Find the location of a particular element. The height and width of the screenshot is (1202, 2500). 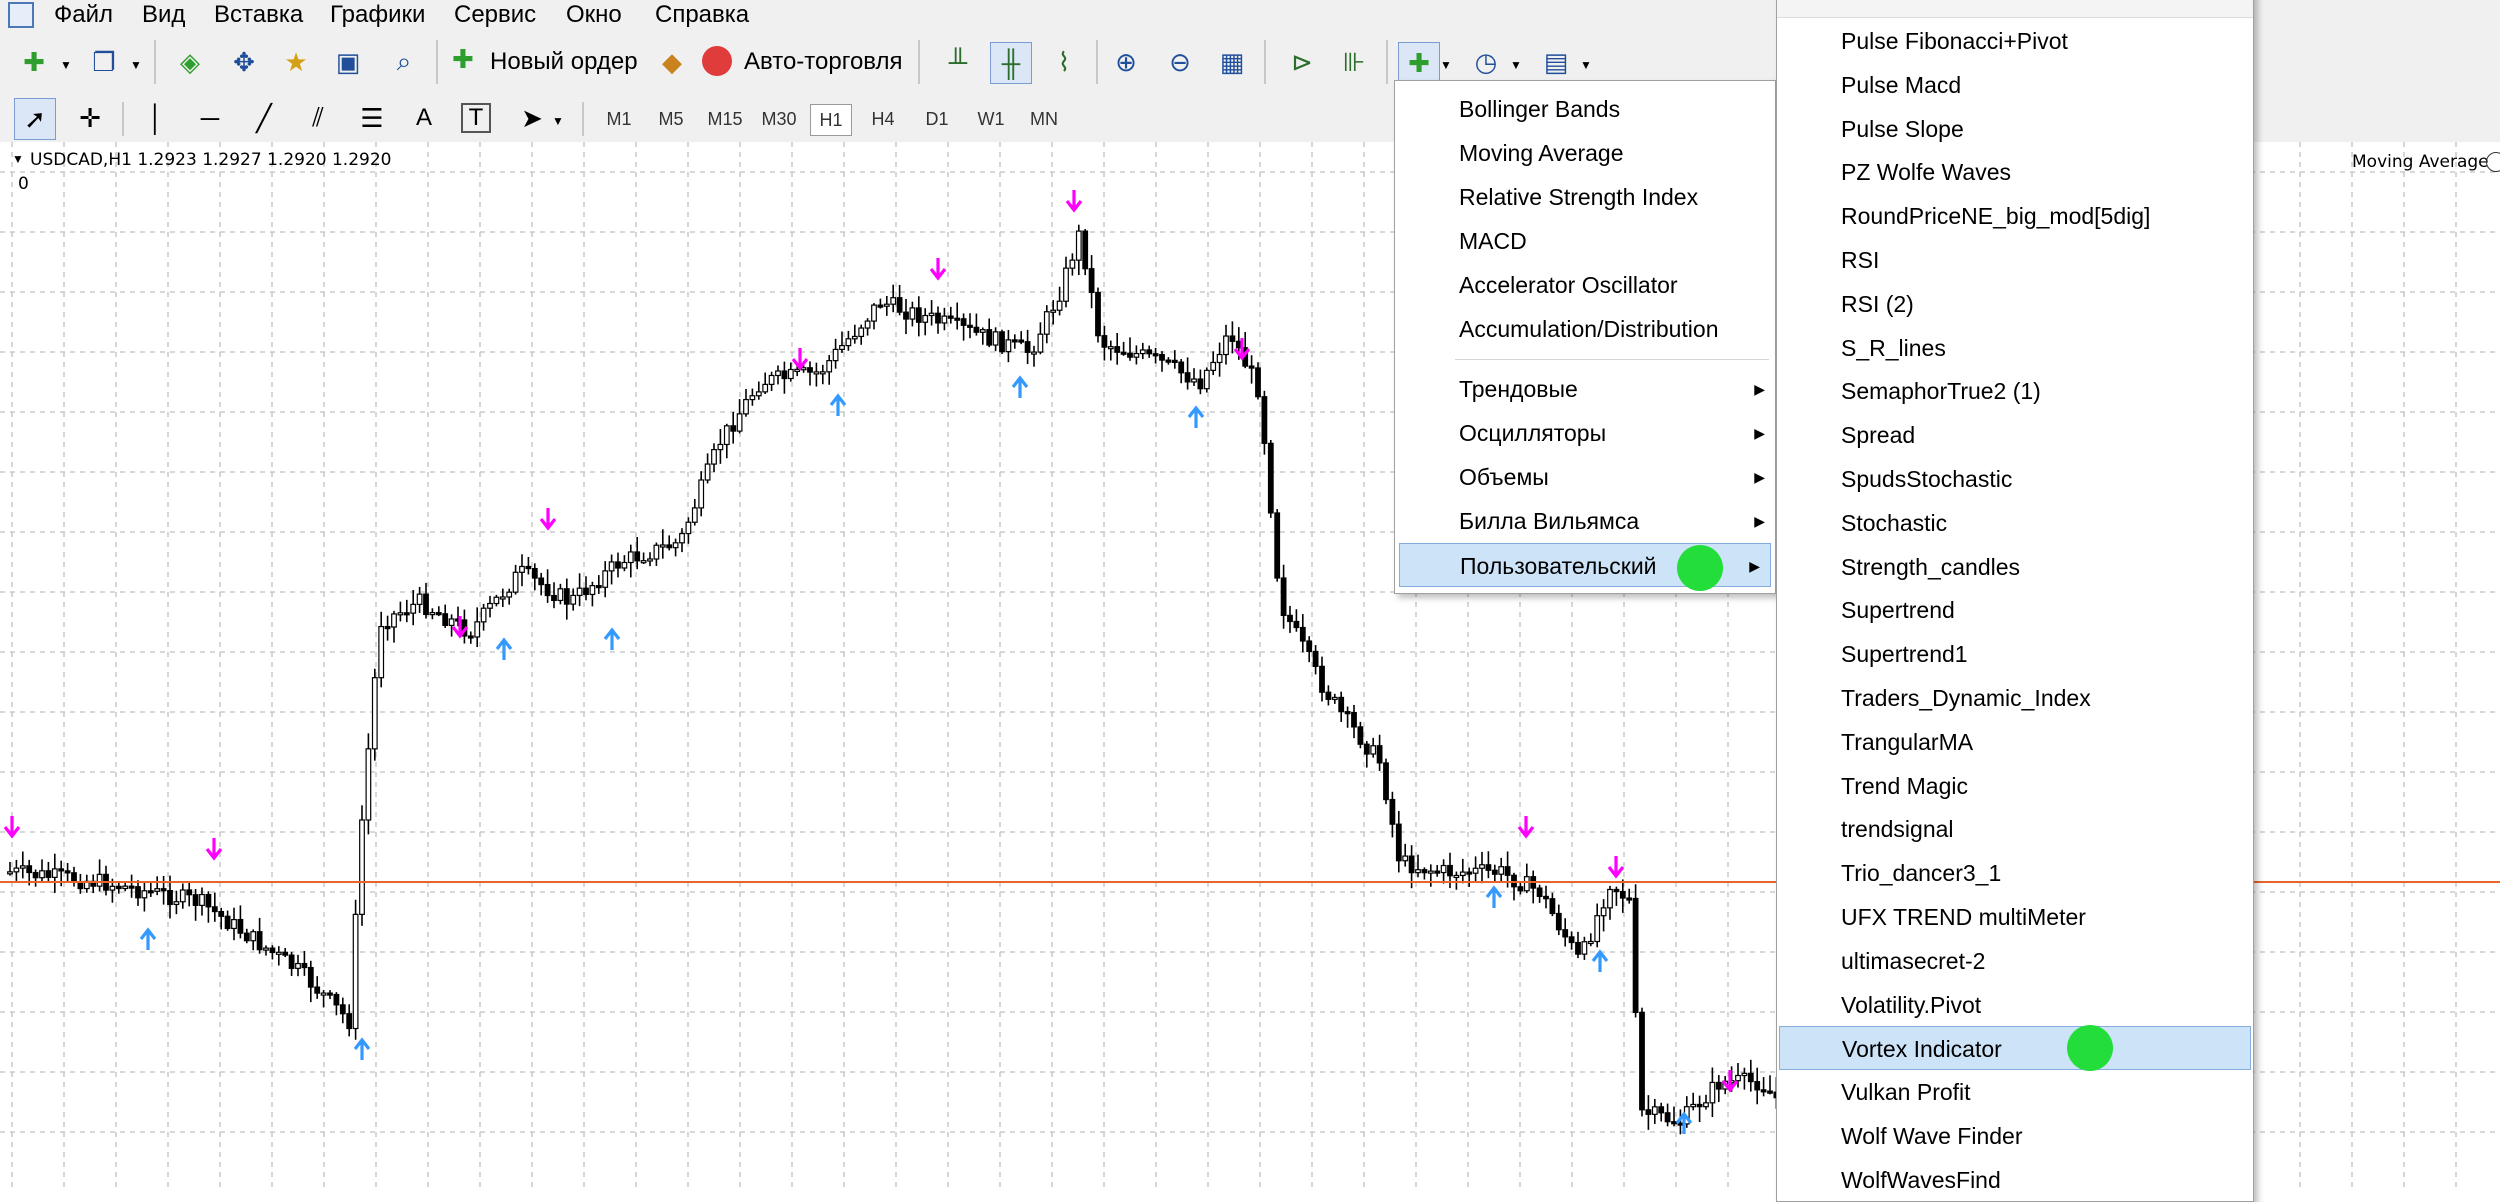

custom-indicator-item: Pulse Fibonacci+Pivot is located at coordinates (2015, 41).